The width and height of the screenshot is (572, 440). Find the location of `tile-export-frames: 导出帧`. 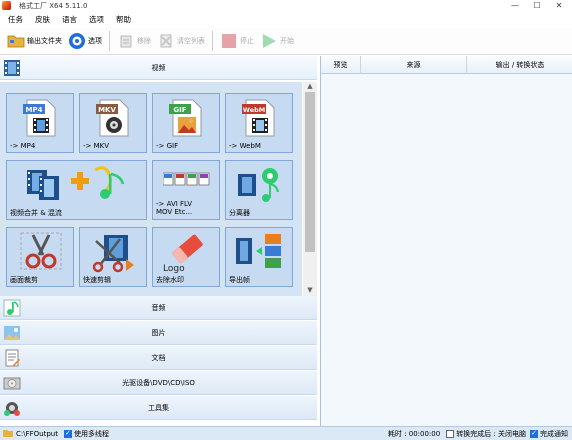

tile-export-frames: 导出帧 is located at coordinates (259, 257).